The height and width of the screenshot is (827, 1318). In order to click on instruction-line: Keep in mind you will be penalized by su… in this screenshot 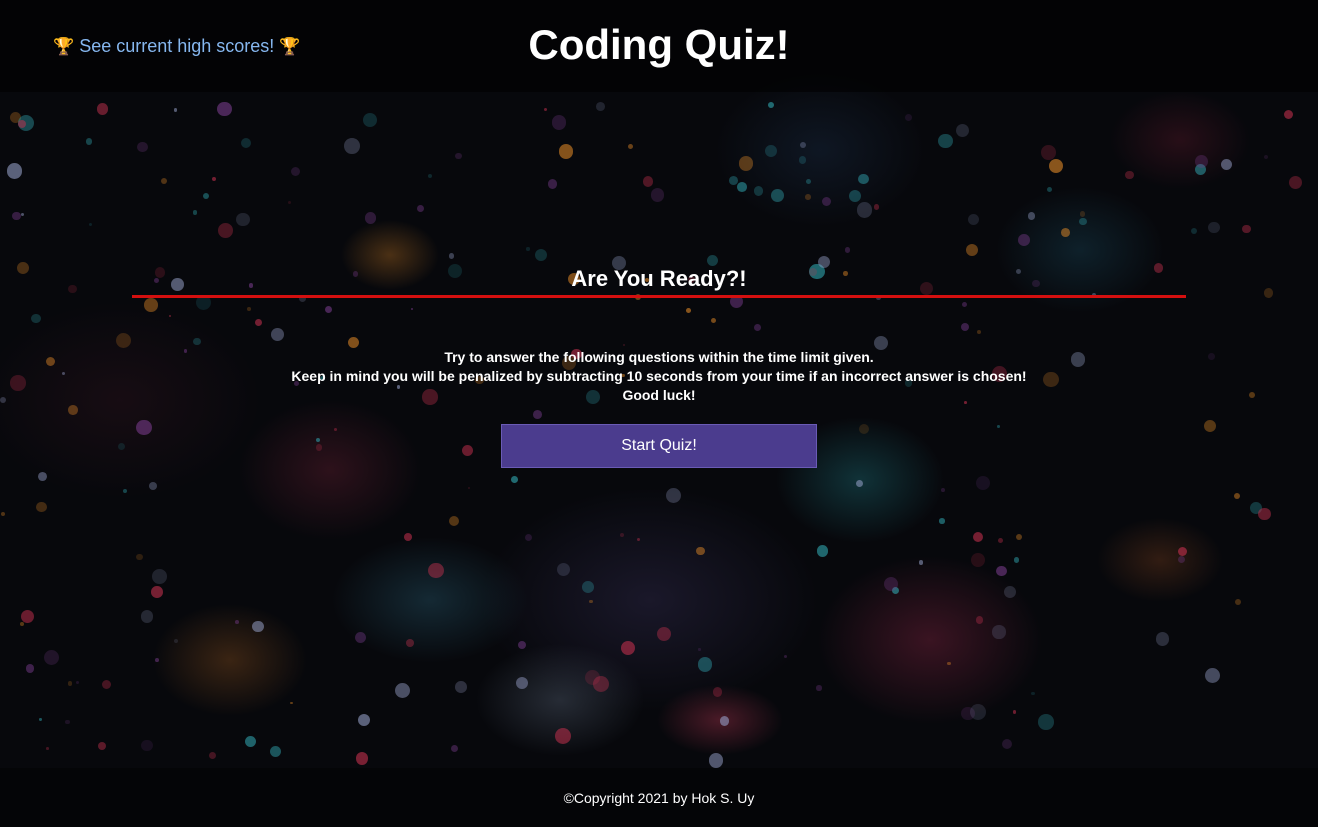, I will do `click(659, 376)`.